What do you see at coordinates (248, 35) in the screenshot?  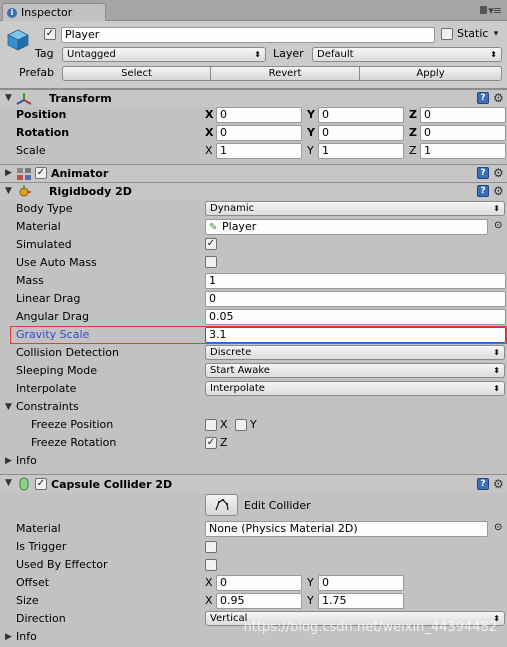 I see `object-name-input: Player` at bounding box center [248, 35].